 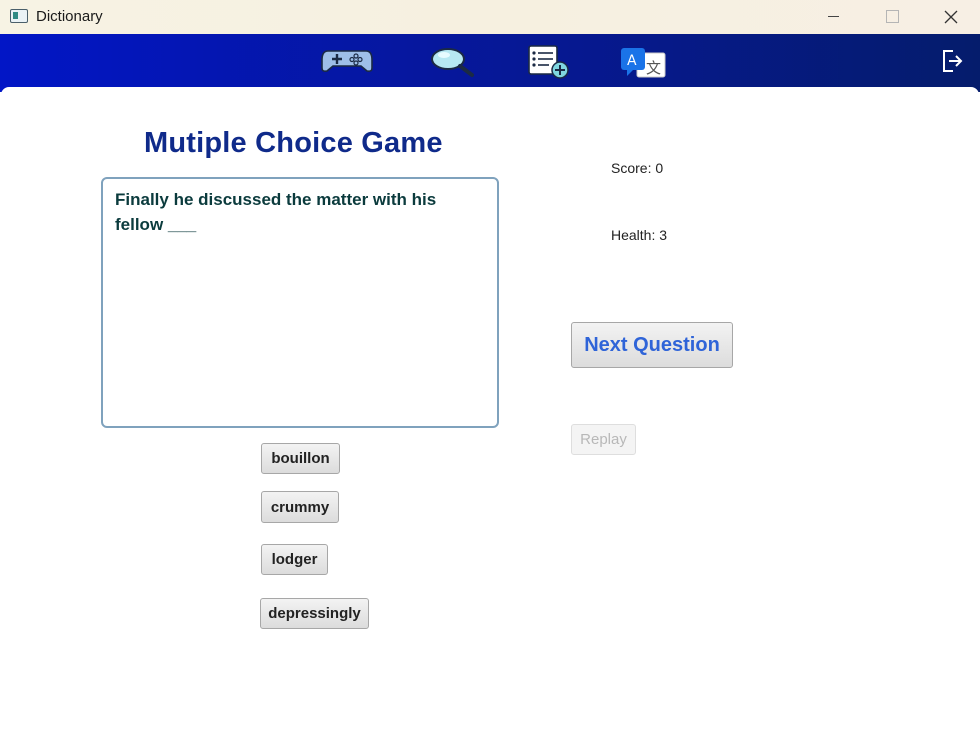 What do you see at coordinates (300, 458) in the screenshot?
I see `answer-option-button: bouillon` at bounding box center [300, 458].